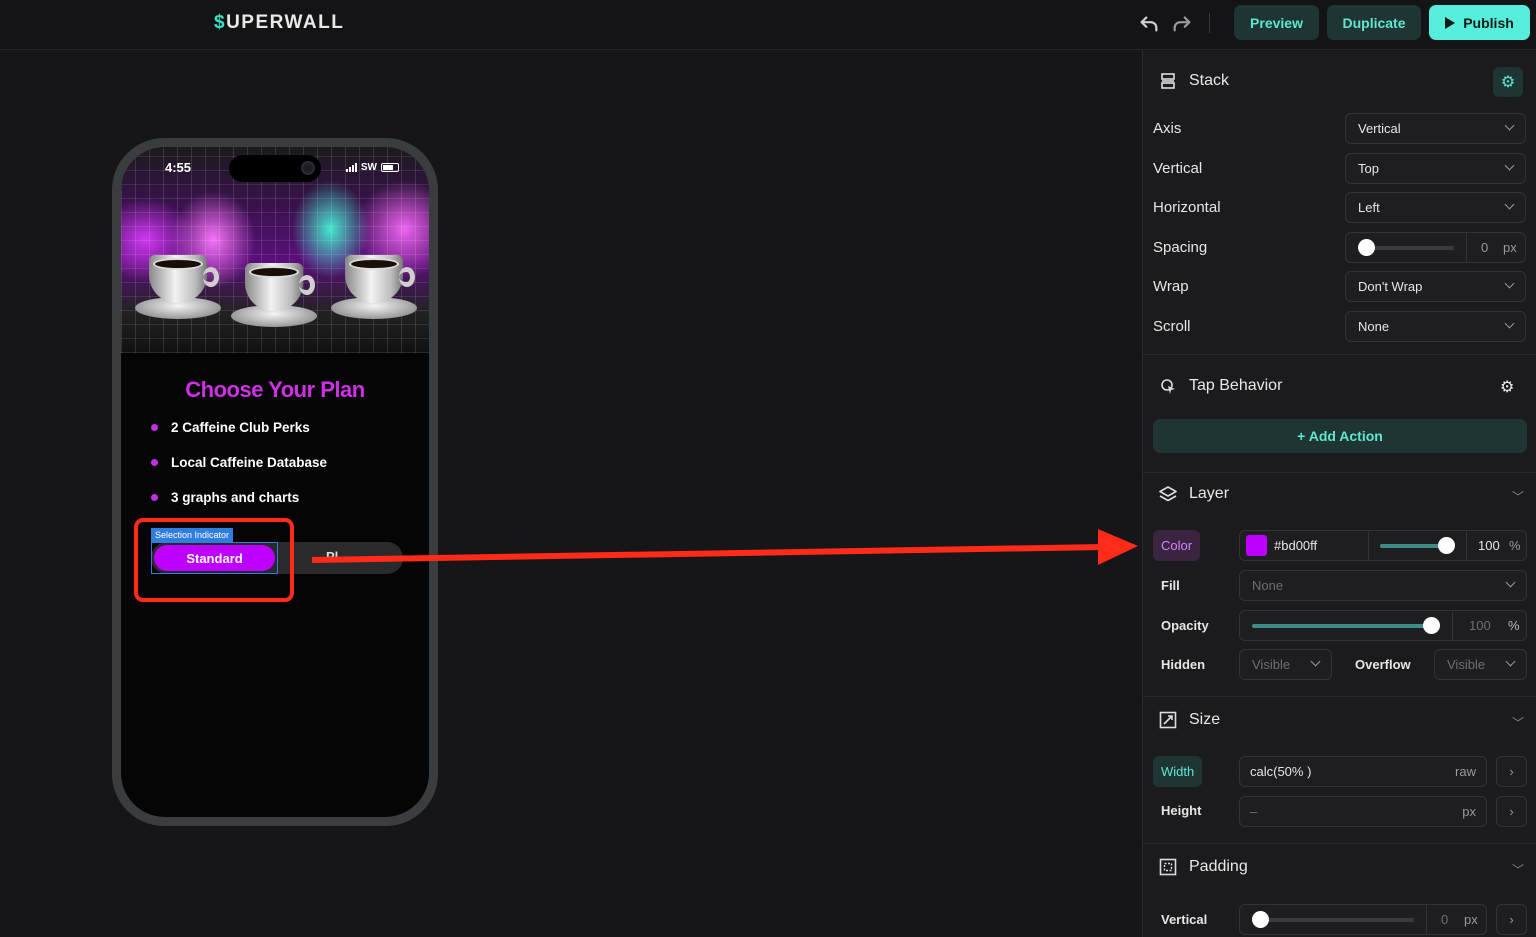 The image size is (1536, 937). Describe the element at coordinates (1435, 286) in the screenshot. I see `wrap-select: Don't Wrap` at that location.